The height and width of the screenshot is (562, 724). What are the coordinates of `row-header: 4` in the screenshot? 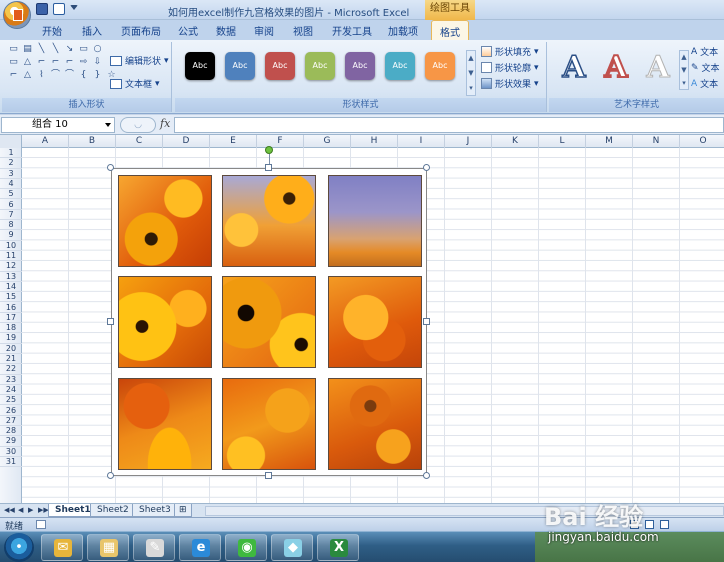 It's located at (11, 184).